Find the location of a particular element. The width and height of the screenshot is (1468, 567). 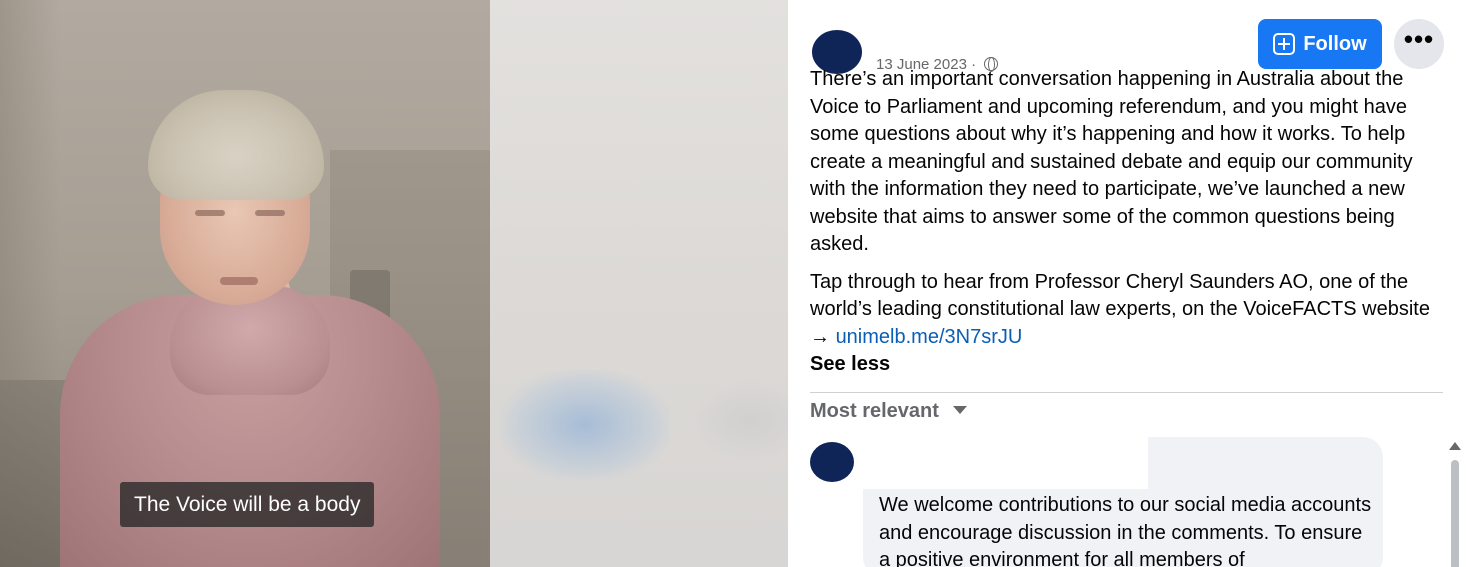

comment-avatar is located at coordinates (832, 462).